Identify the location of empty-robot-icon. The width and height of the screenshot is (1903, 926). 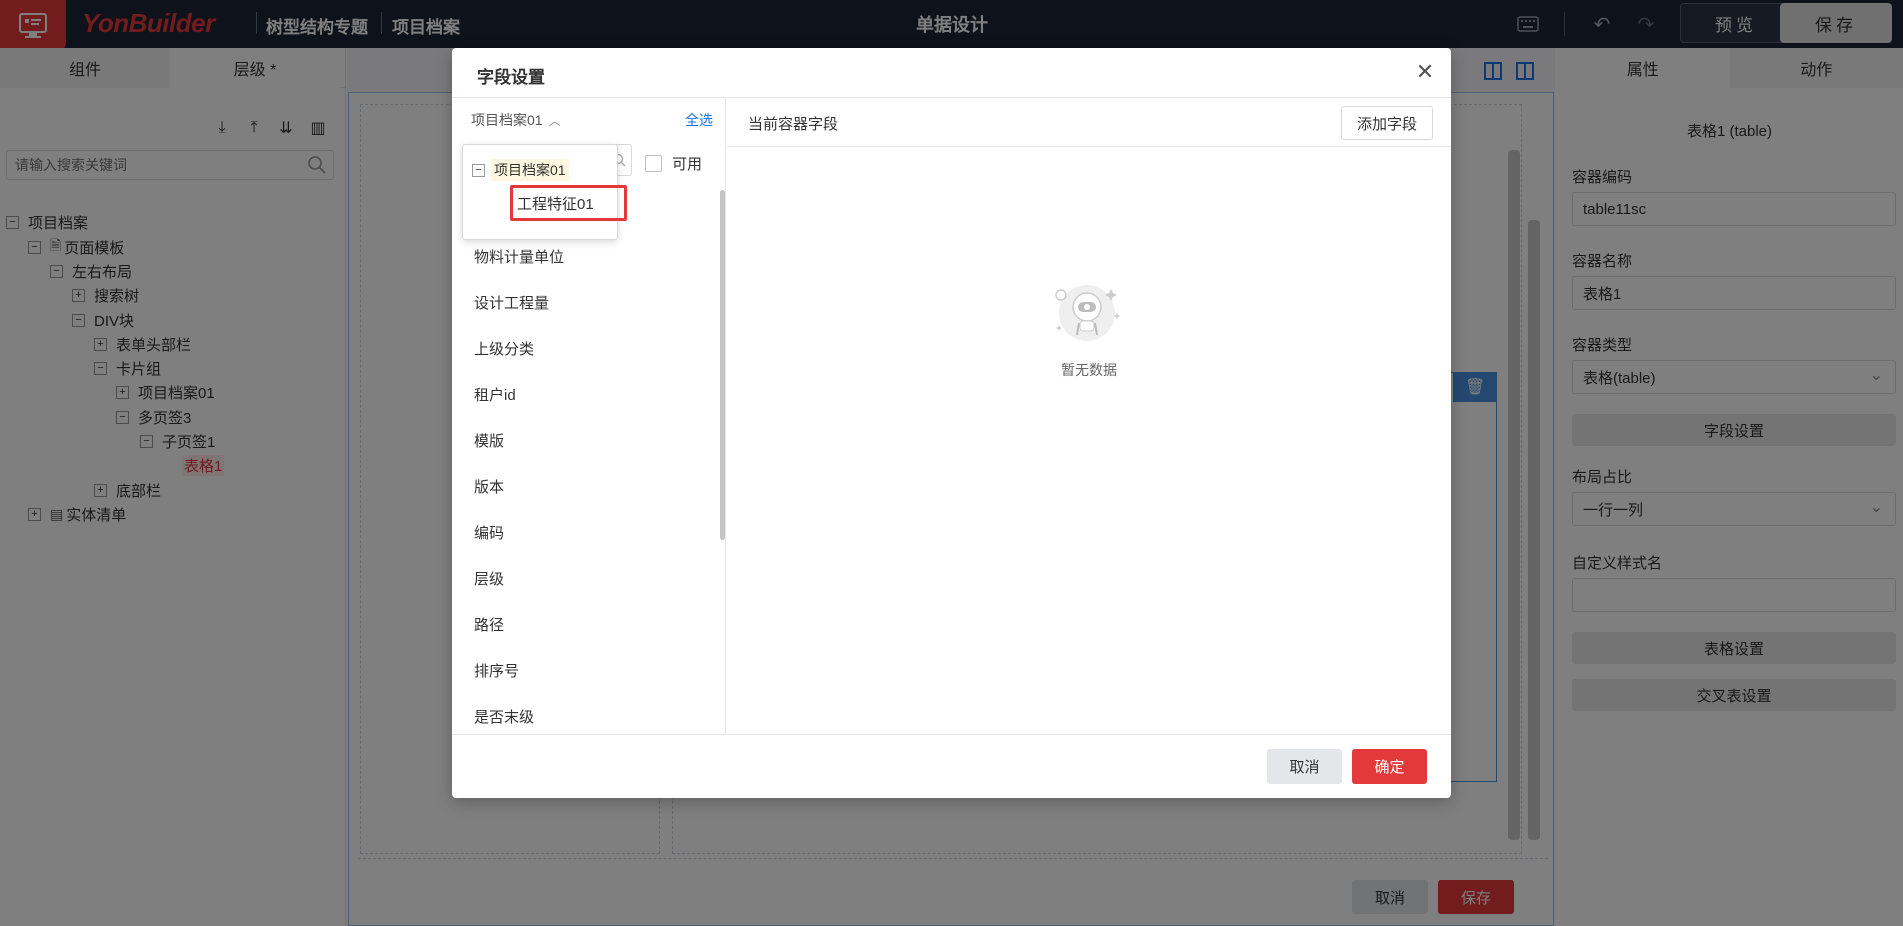
(1087, 313).